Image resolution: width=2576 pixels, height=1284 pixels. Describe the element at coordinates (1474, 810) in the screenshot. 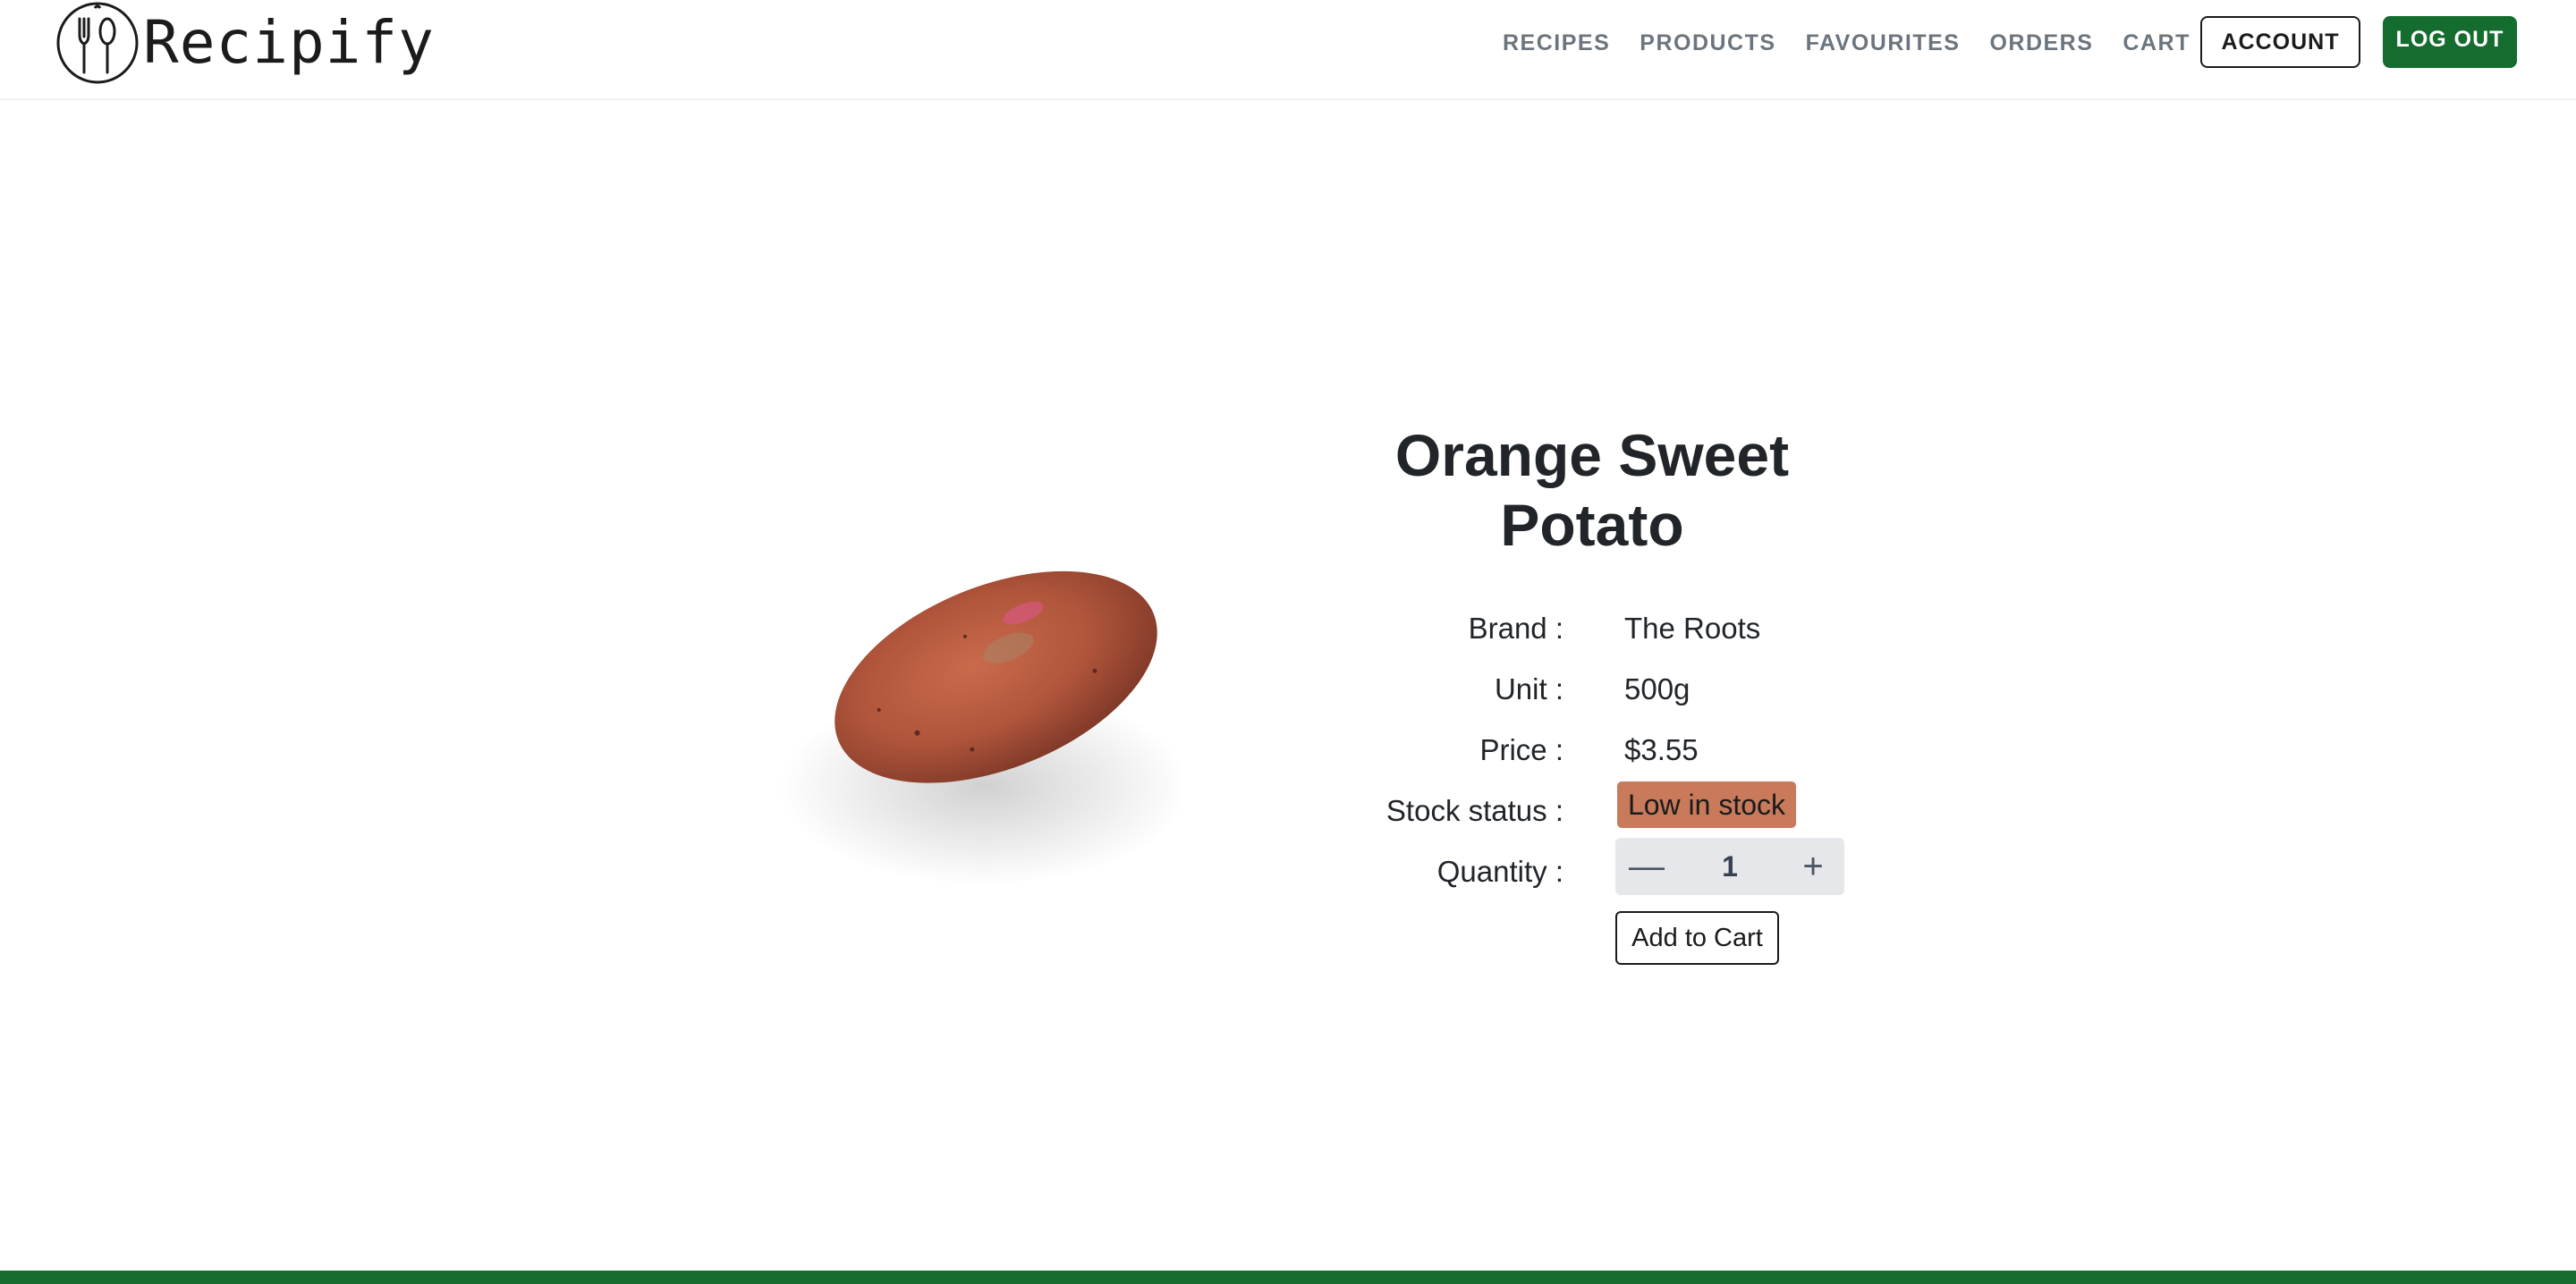

I see `stock-status-label: Stock status :` at that location.